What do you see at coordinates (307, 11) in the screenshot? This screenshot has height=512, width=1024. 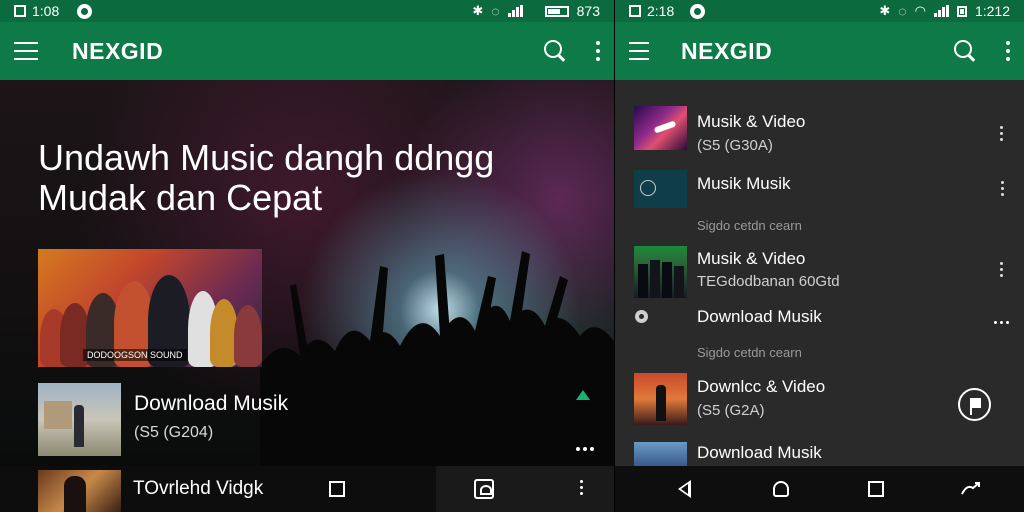 I see `status-bar: 1:08 ✱ ◌ 873` at bounding box center [307, 11].